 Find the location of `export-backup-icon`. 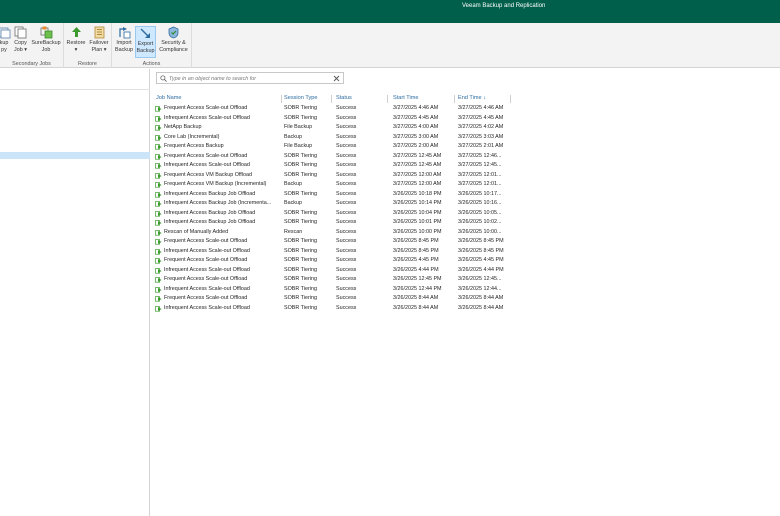

export-backup-icon is located at coordinates (145, 33).